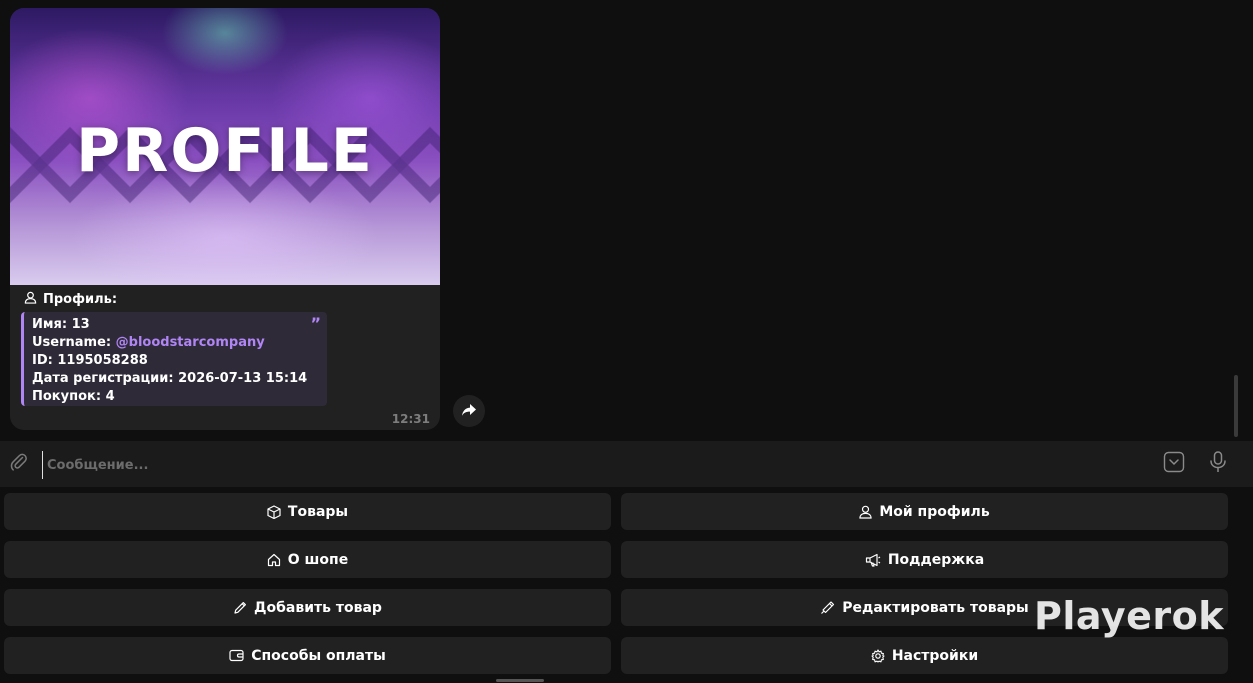 The width and height of the screenshot is (1253, 683). What do you see at coordinates (315, 323) in the screenshot?
I see `quote-icon: ”` at bounding box center [315, 323].